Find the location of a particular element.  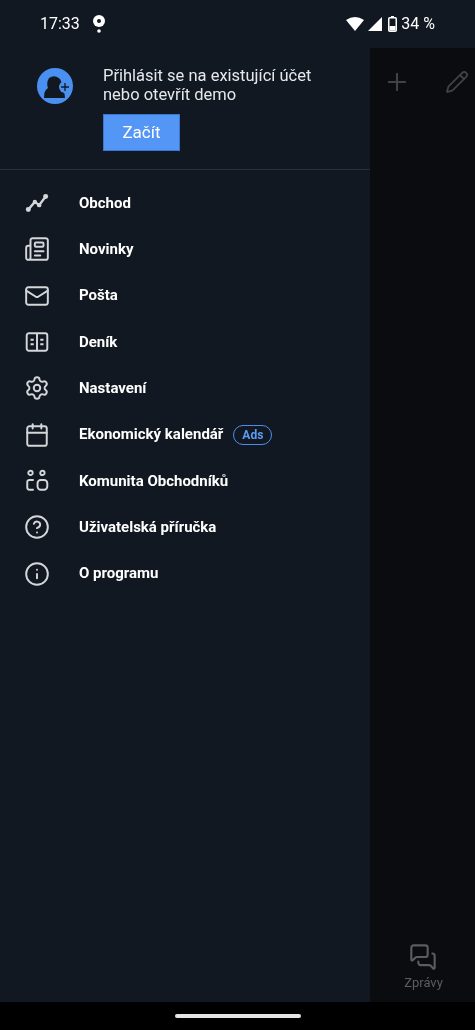

newspaper-icon is located at coordinates (37, 249).